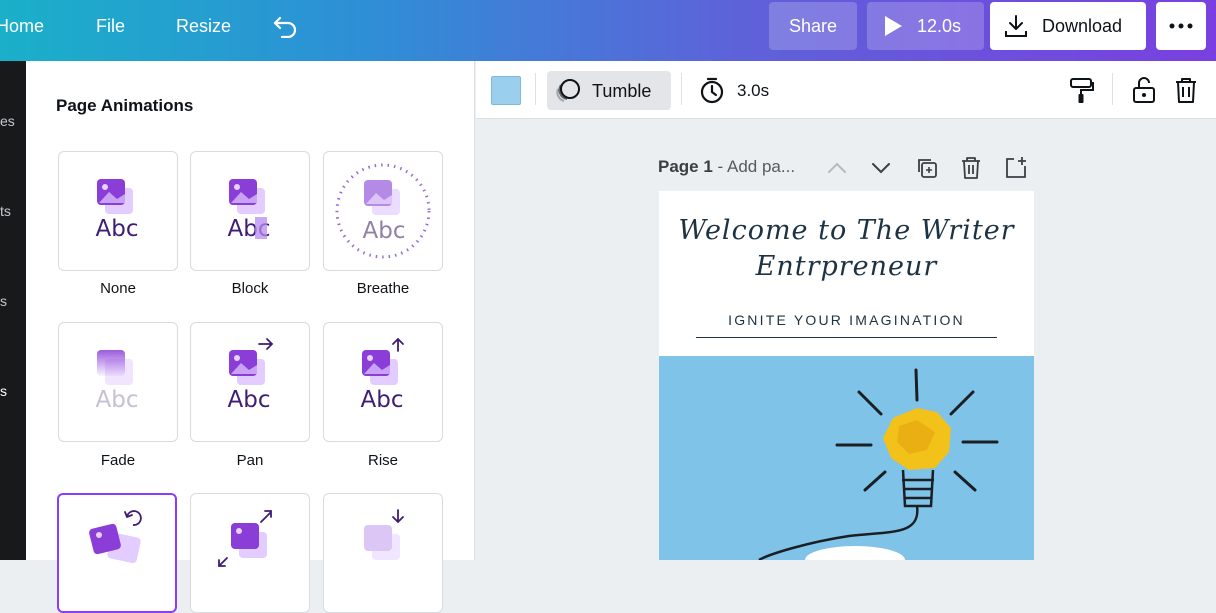  I want to click on animation-tile-none: Abc, so click(118, 211).